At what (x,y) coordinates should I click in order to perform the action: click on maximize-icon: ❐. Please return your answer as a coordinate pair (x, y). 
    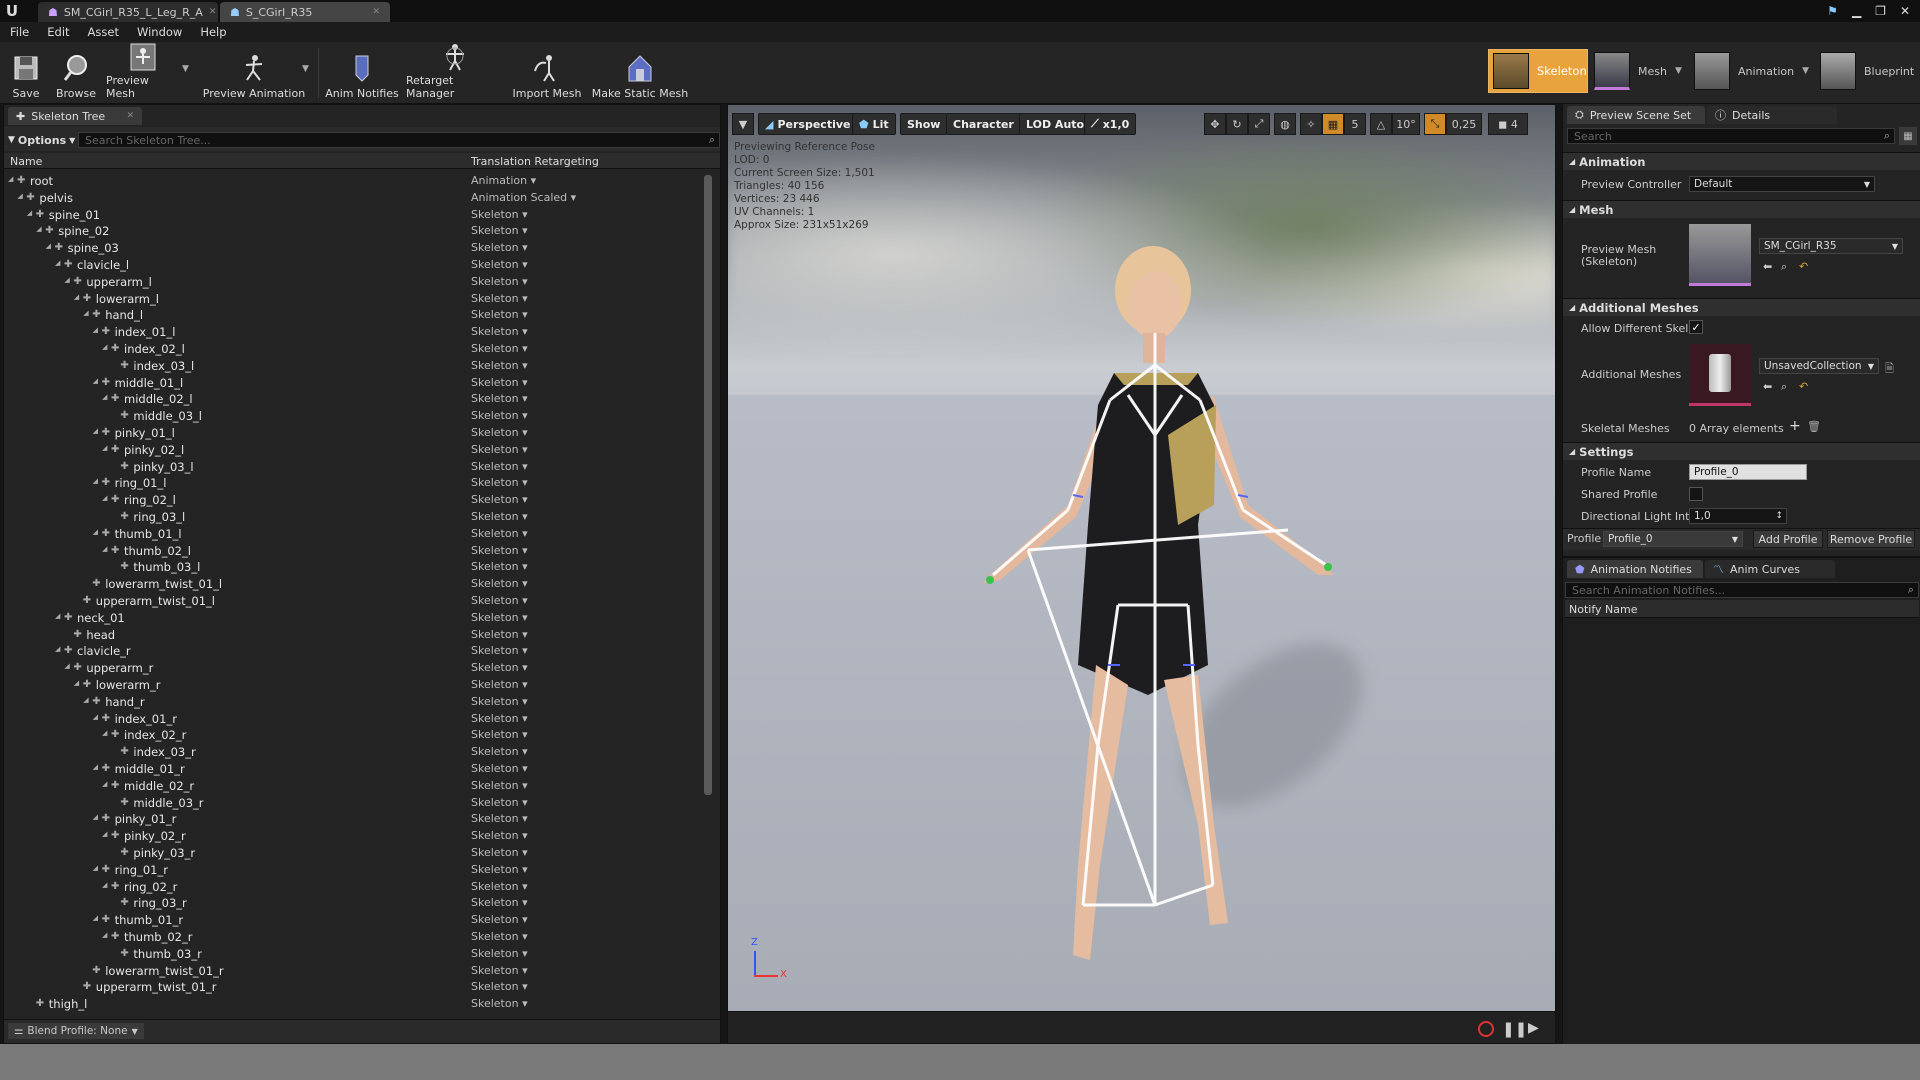
    Looking at the image, I should click on (1880, 11).